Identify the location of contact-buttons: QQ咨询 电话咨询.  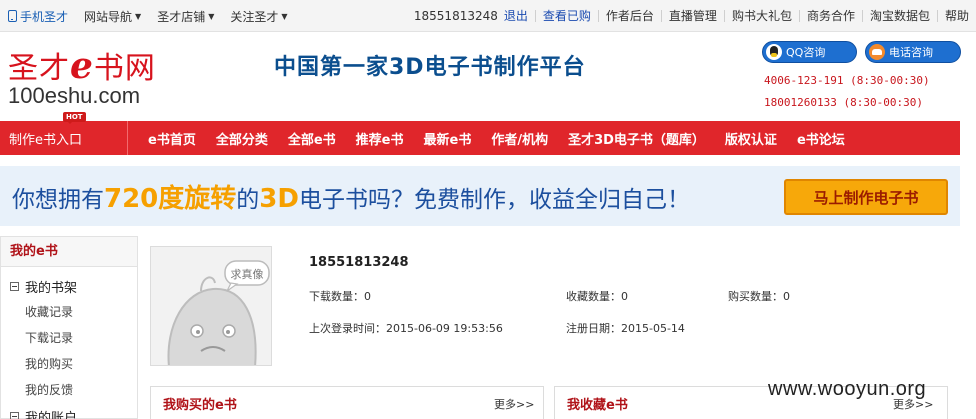
(865, 52).